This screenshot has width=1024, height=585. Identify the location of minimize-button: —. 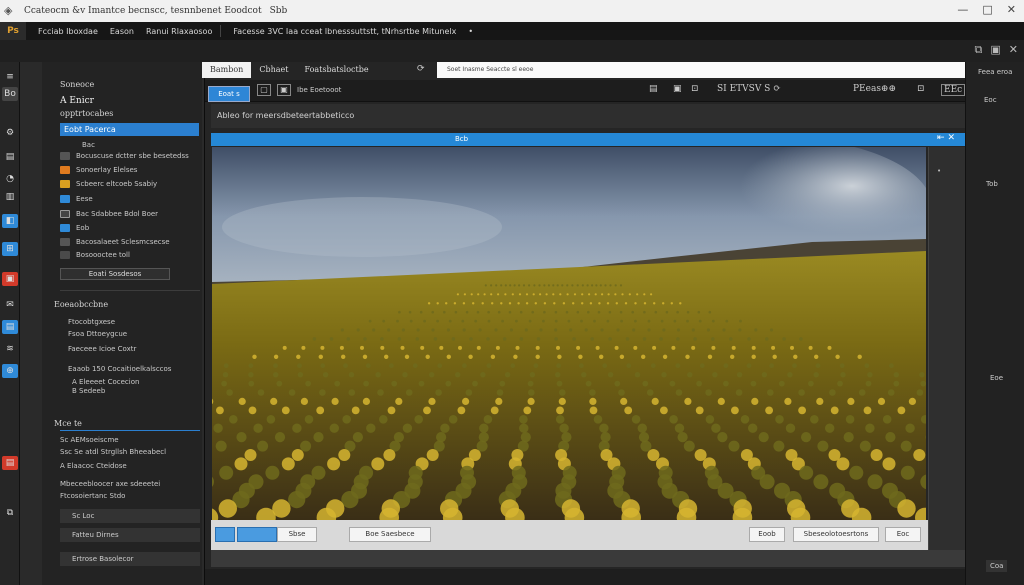
(962, 9).